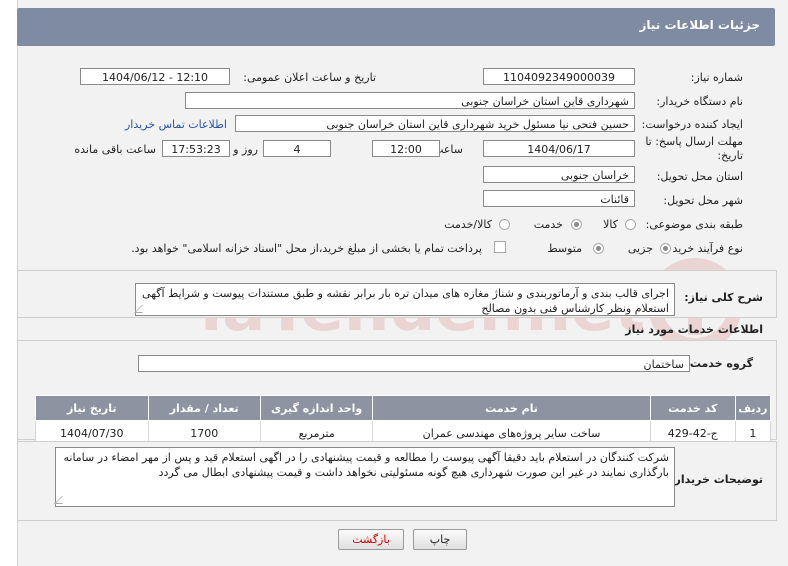  What do you see at coordinates (414, 363) in the screenshot?
I see `service-group-field: ساختمان` at bounding box center [414, 363].